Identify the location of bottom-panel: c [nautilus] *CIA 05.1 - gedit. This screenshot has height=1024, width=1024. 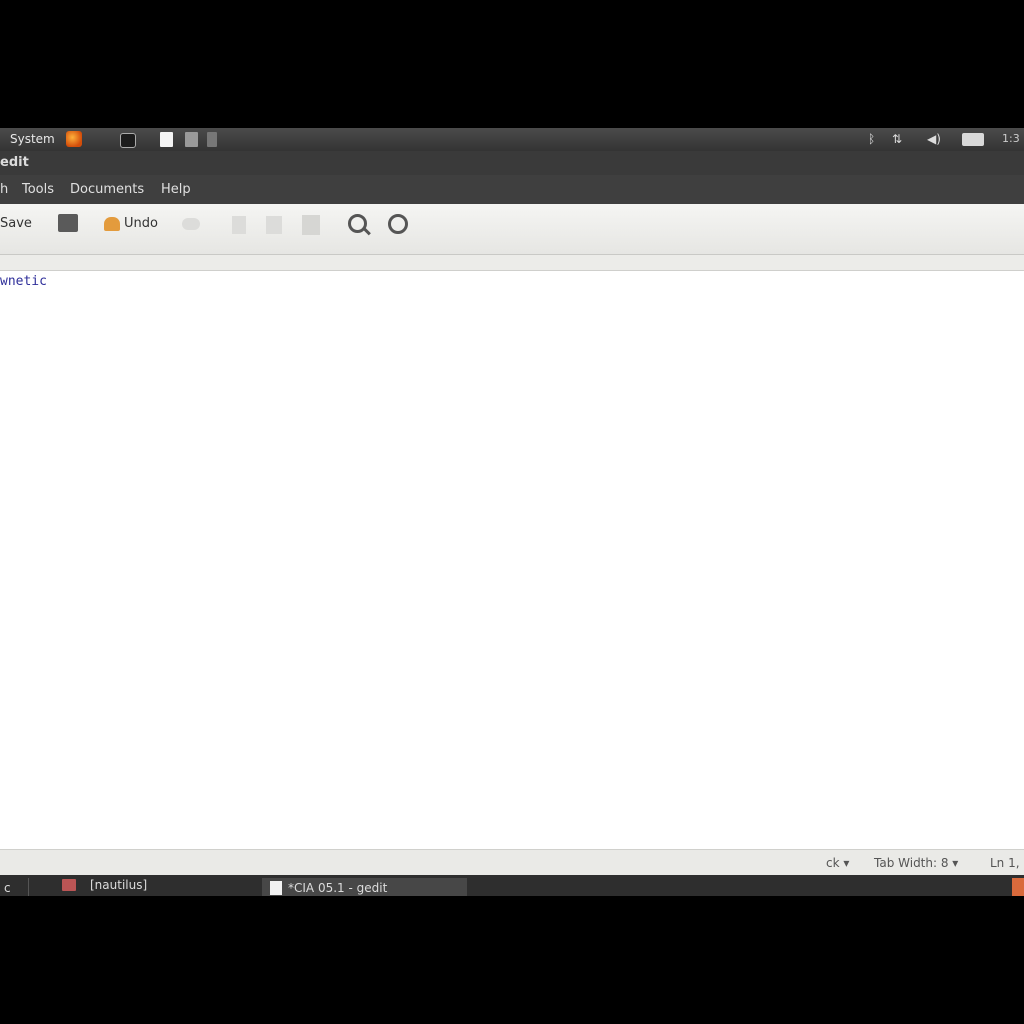
(512, 885).